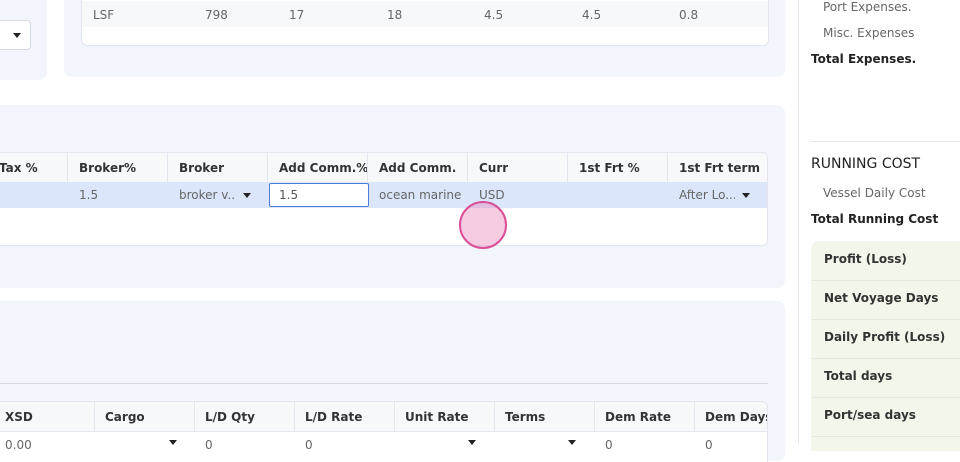 This screenshot has height=462, width=960. Describe the element at coordinates (867, 7) in the screenshot. I see `port-expenses-label: Port Expenses.` at that location.